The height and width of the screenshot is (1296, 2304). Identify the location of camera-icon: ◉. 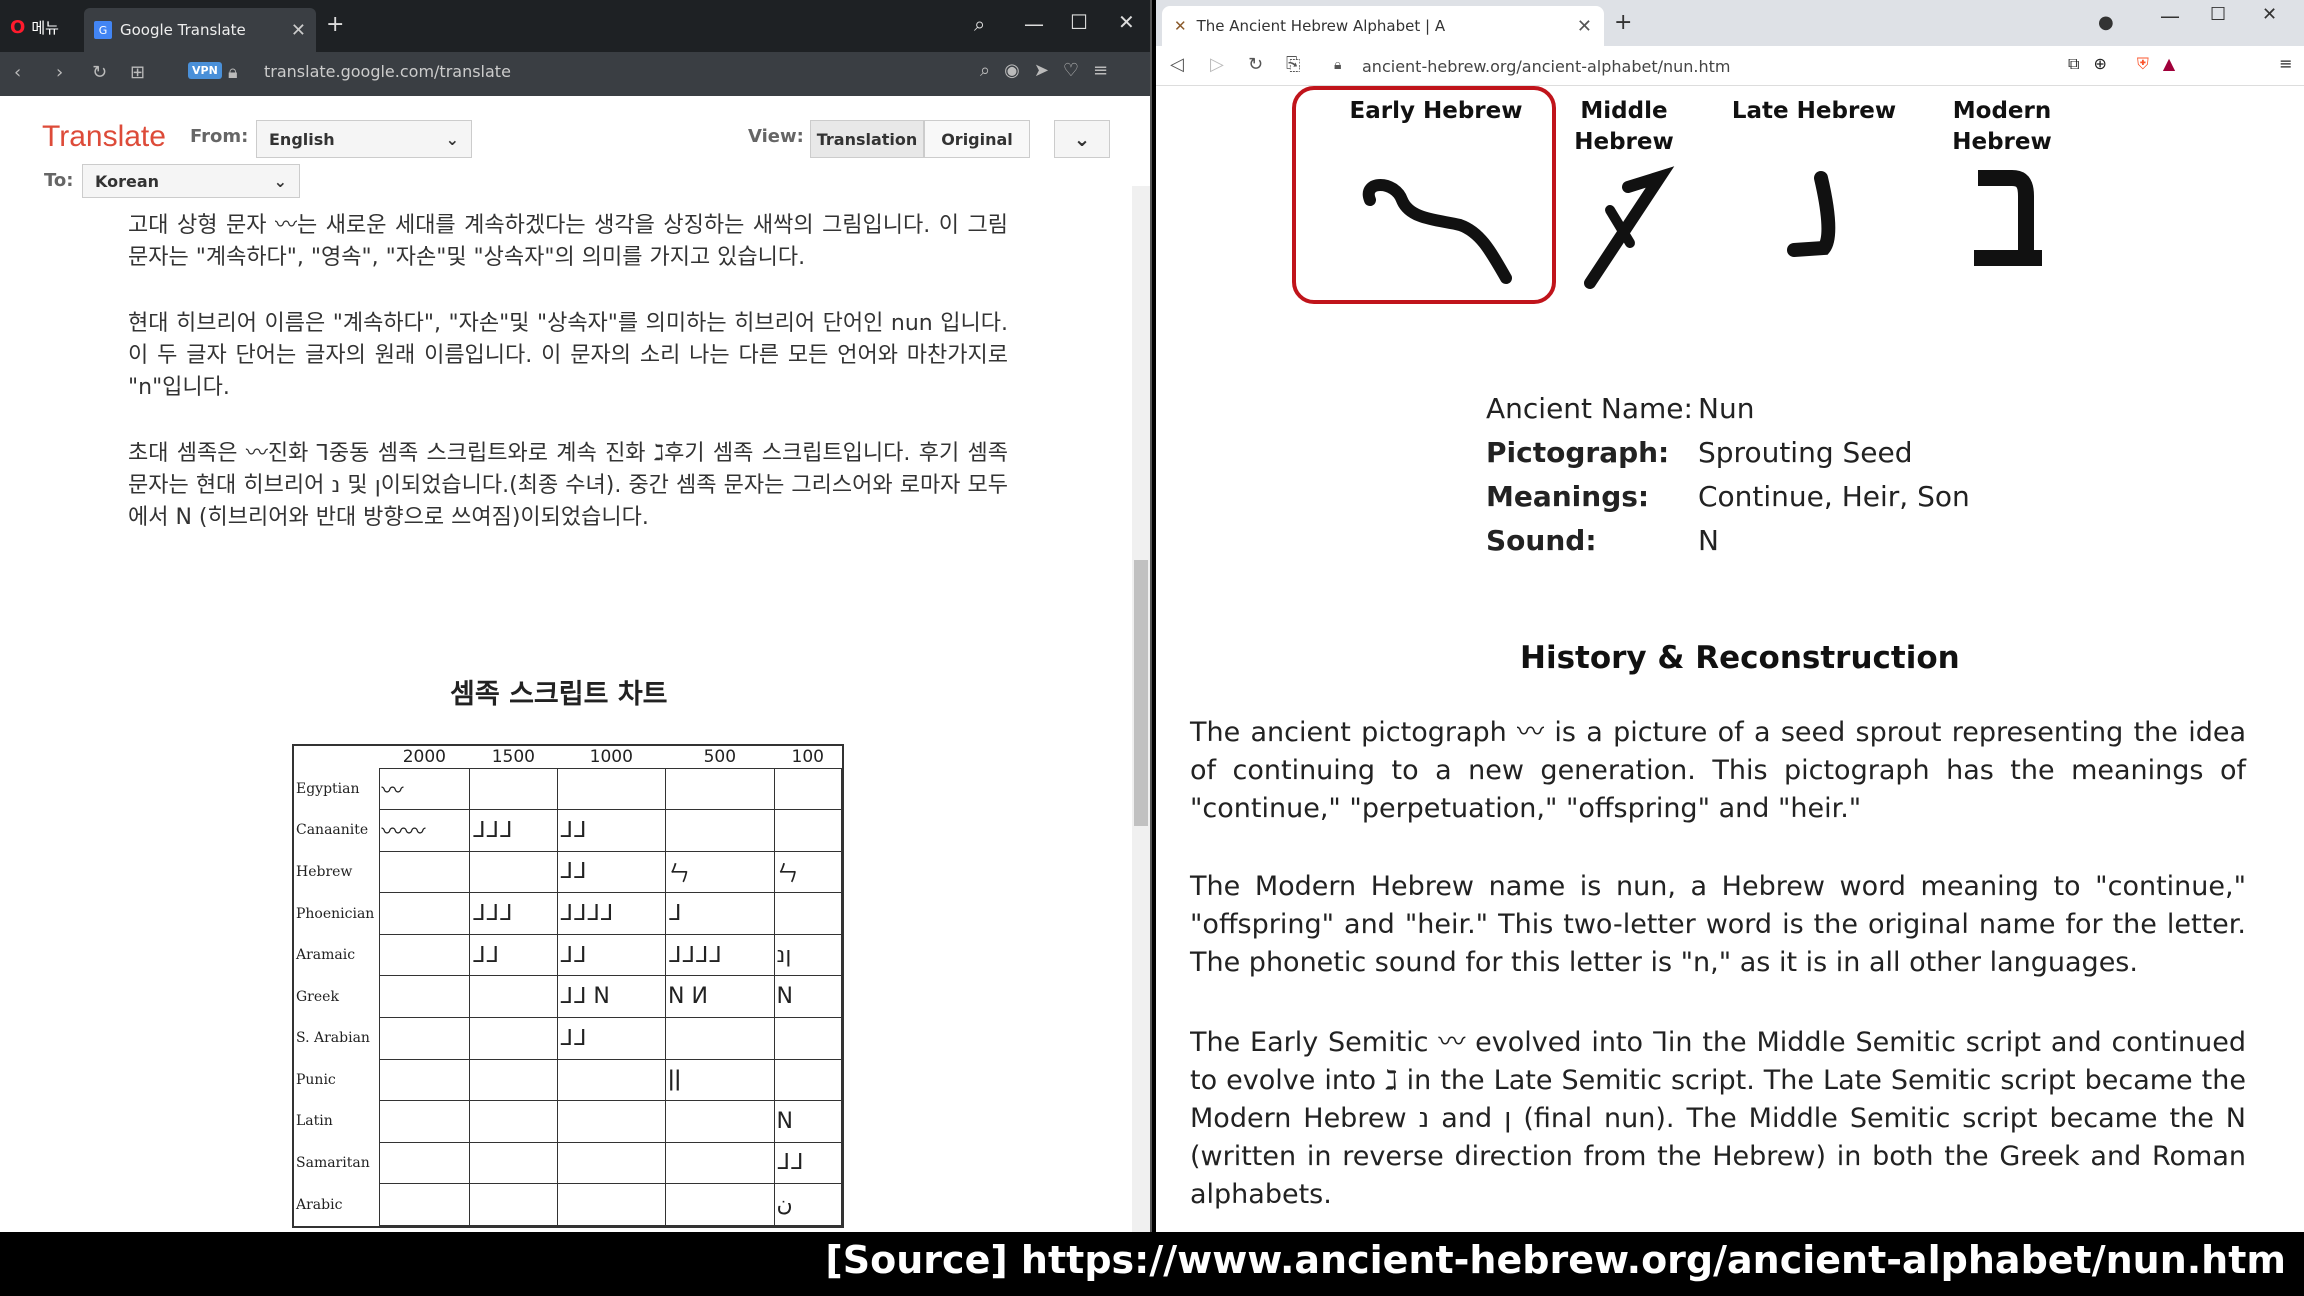
(1012, 70).